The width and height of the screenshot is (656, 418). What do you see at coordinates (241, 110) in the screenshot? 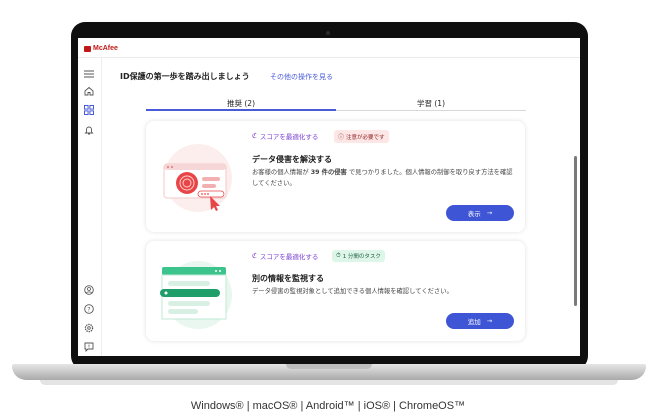
I see `active-tab-indicator` at bounding box center [241, 110].